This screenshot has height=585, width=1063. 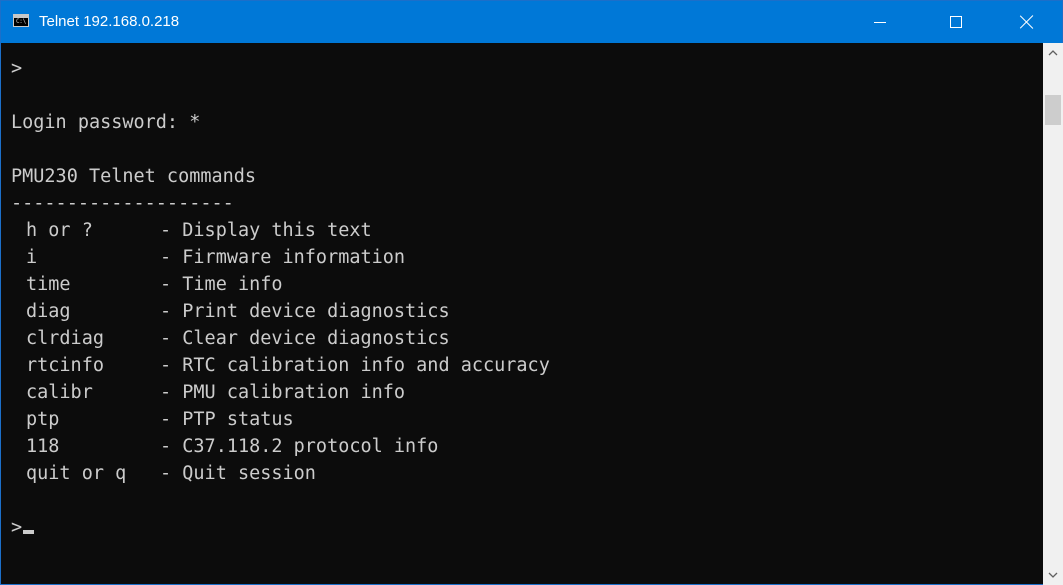 I want to click on command-row: i - Firmware information, so click(x=208, y=257).